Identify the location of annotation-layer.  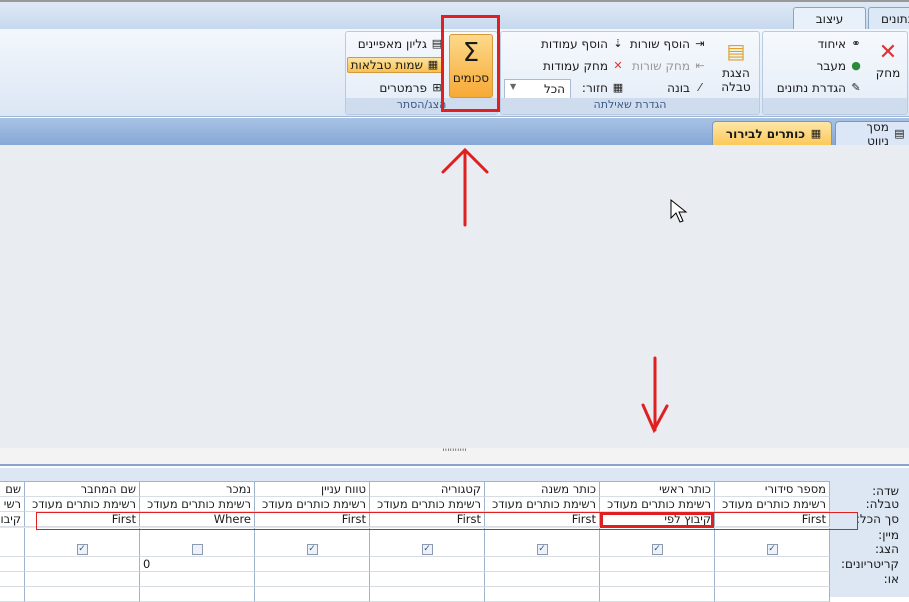
(564, 290).